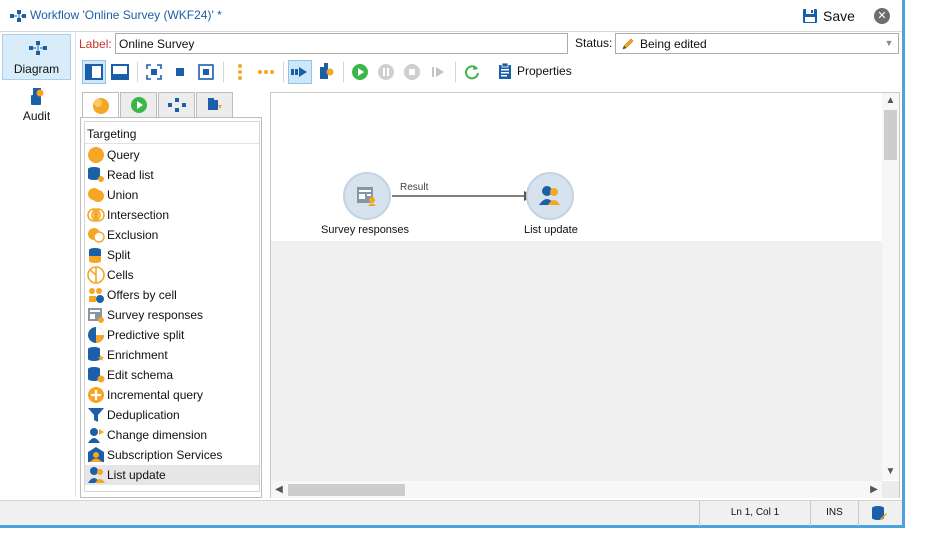  What do you see at coordinates (36, 69) in the screenshot?
I see `nav-label-diagram: Diagram` at bounding box center [36, 69].